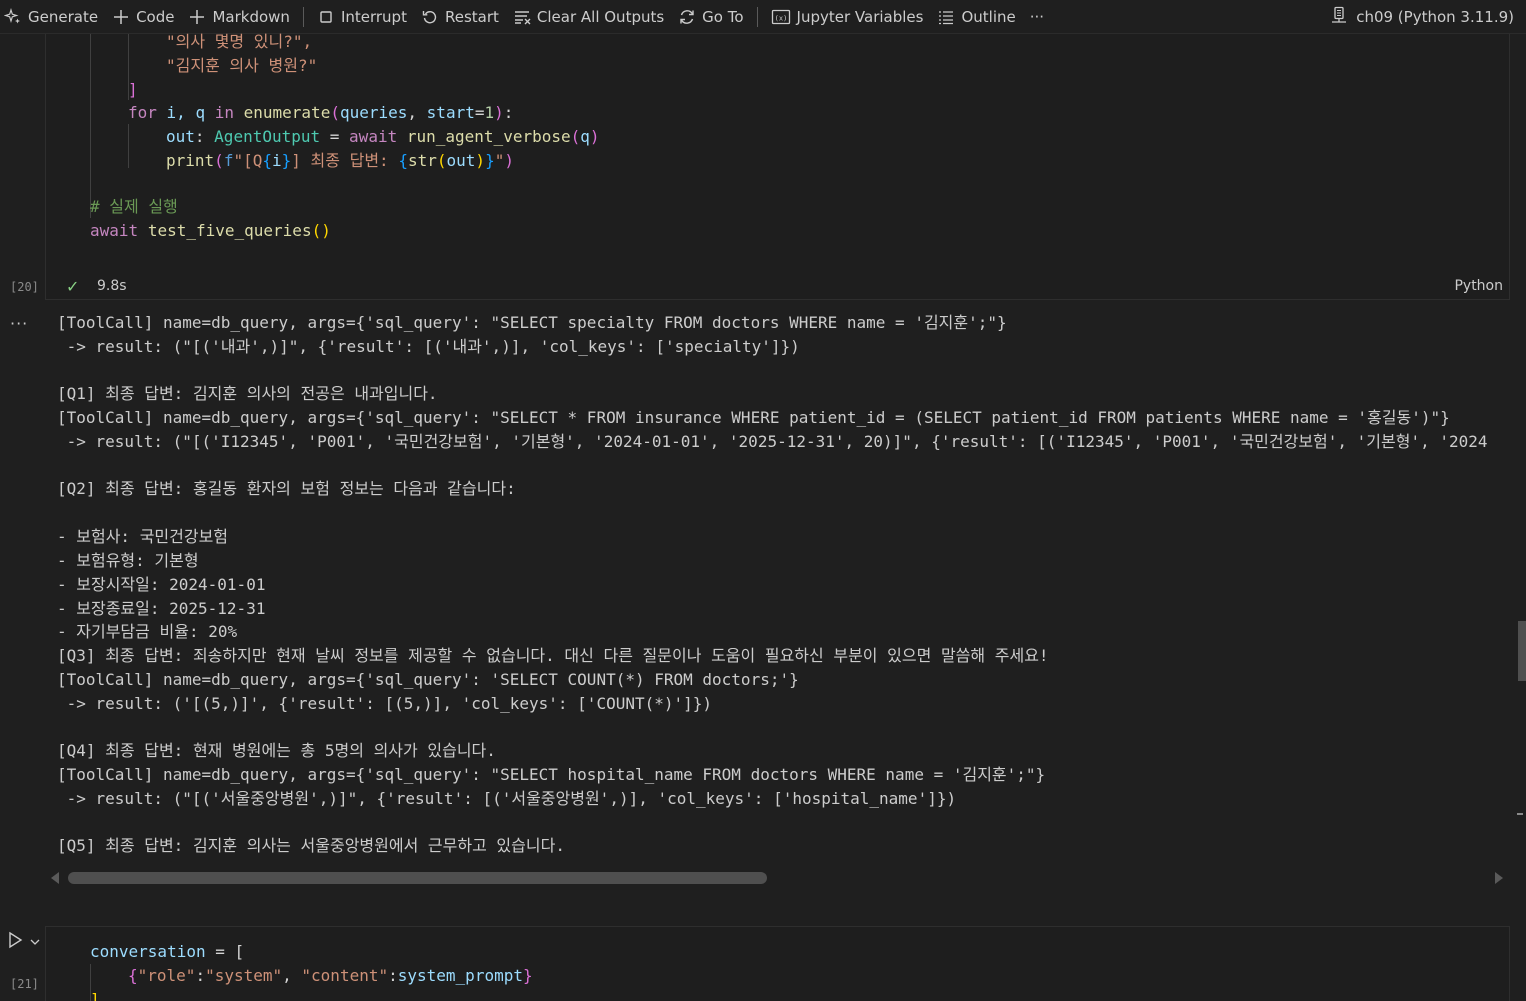 The height and width of the screenshot is (1001, 1526). What do you see at coordinates (13, 16) in the screenshot?
I see `sparkle-icon` at bounding box center [13, 16].